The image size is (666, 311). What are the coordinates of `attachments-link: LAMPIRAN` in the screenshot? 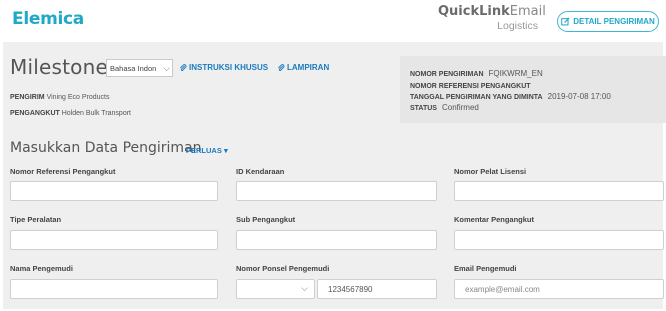 It's located at (303, 67).